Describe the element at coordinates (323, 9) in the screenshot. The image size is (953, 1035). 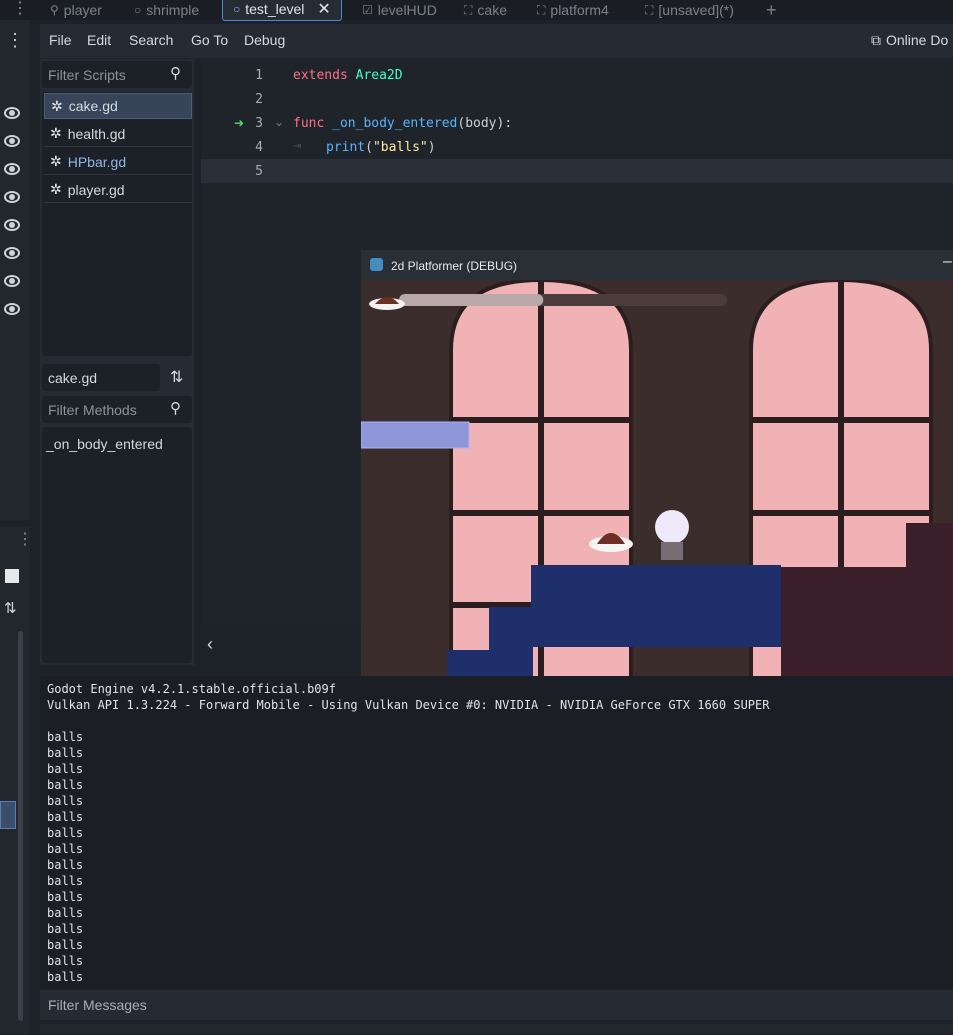
I see `close-icon: ✕` at that location.